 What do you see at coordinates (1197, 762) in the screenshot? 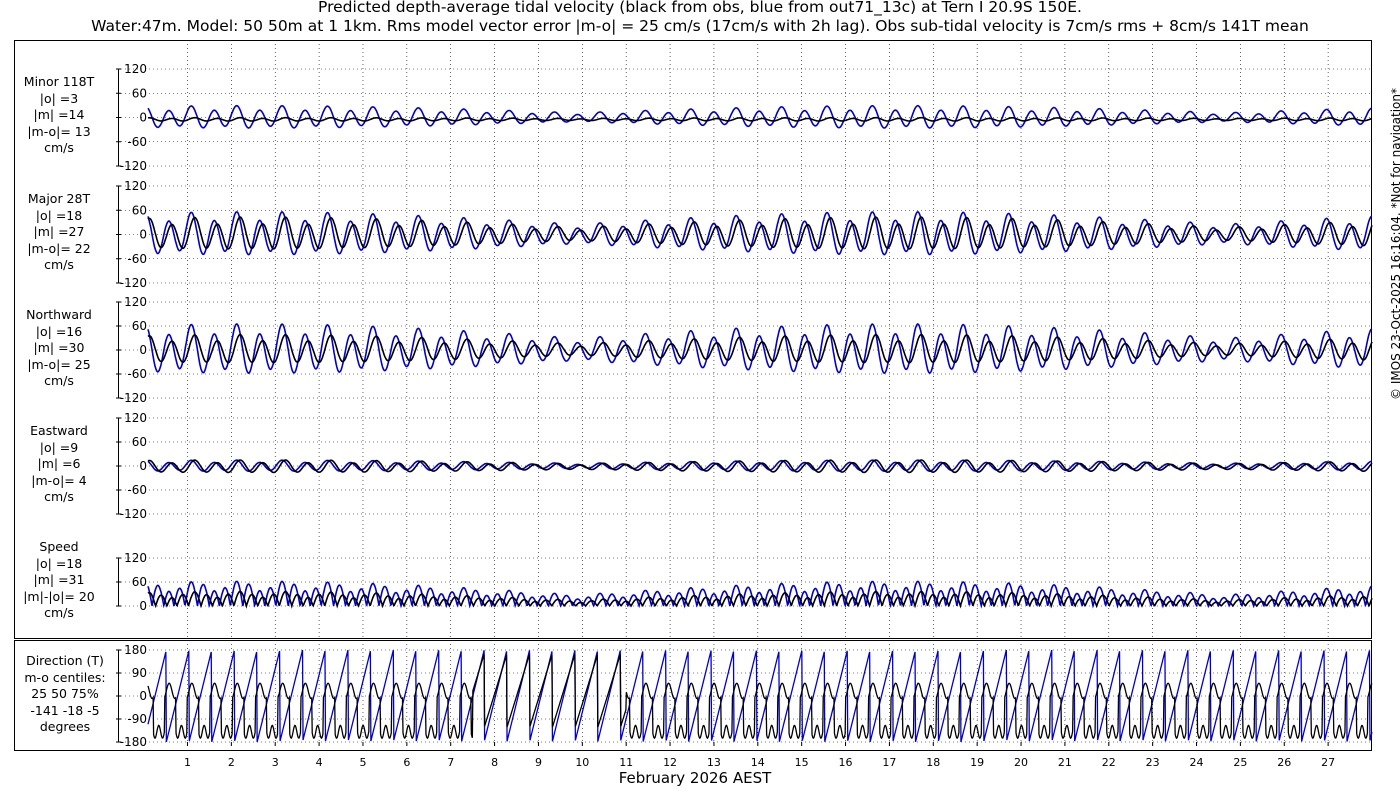
I see `x-tick-label: 24` at bounding box center [1197, 762].